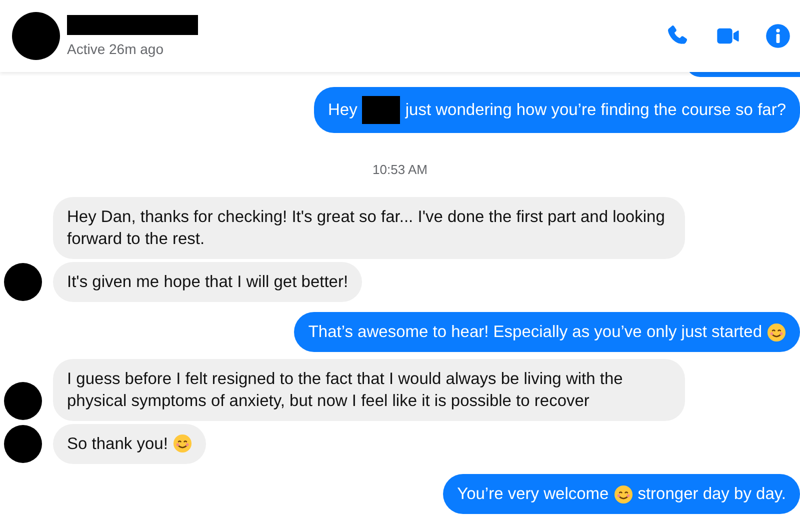 This screenshot has height=526, width=800. I want to click on message-bubble: That’s awesome to hear! Especially as you’ve only just started, so click(547, 332).